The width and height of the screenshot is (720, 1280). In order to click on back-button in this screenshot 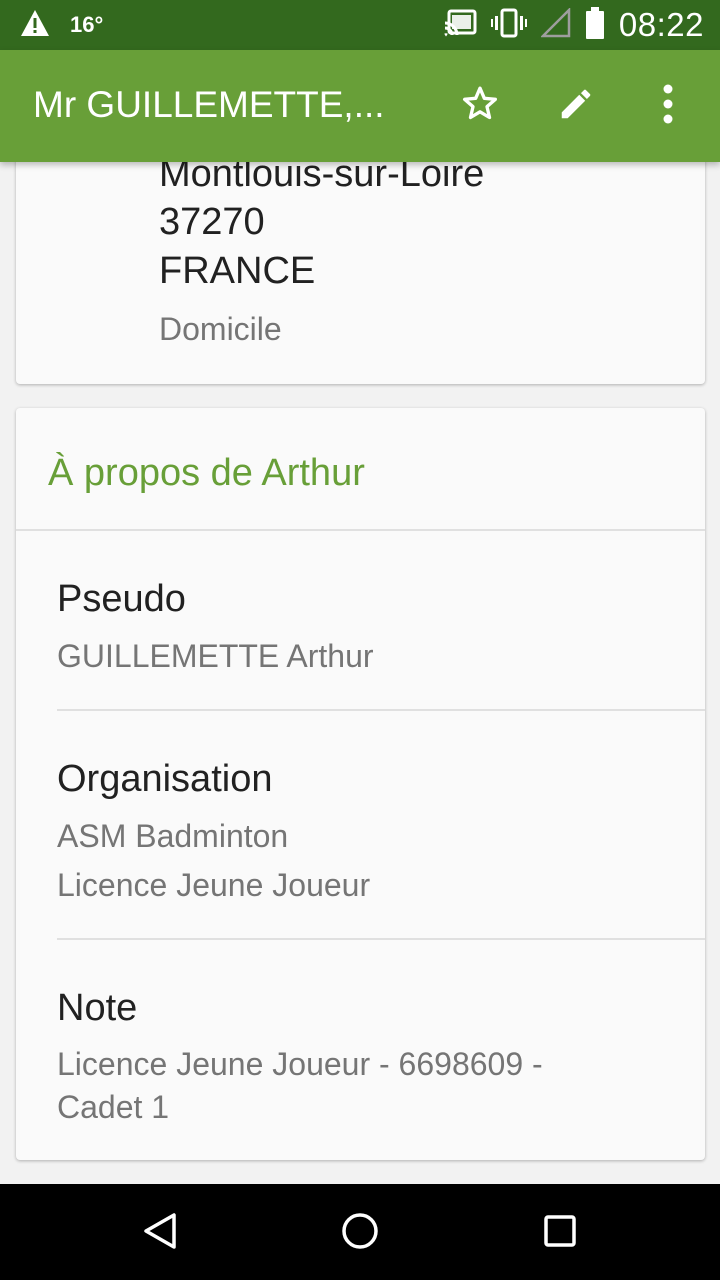, I will do `click(160, 1233)`.